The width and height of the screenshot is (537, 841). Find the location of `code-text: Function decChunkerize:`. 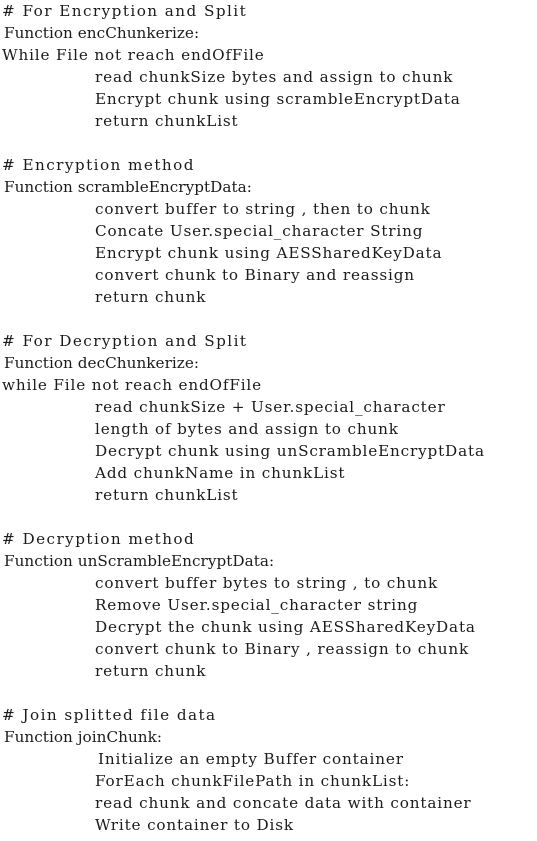

code-text: Function decChunkerize: is located at coordinates (102, 363).